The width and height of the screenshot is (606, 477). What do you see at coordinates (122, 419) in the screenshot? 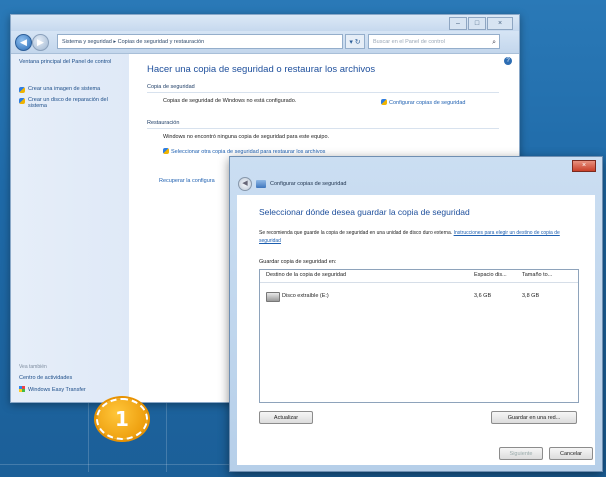
I see `step-number-badge: 1` at bounding box center [122, 419].